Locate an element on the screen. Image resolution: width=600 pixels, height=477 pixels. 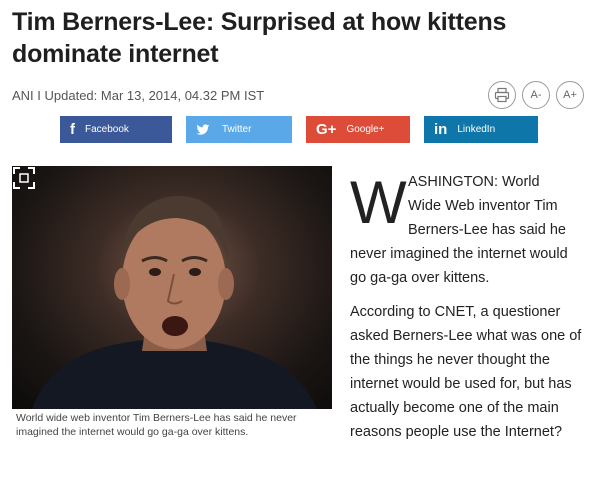
facebook-label: Facebook is located at coordinates (107, 129).